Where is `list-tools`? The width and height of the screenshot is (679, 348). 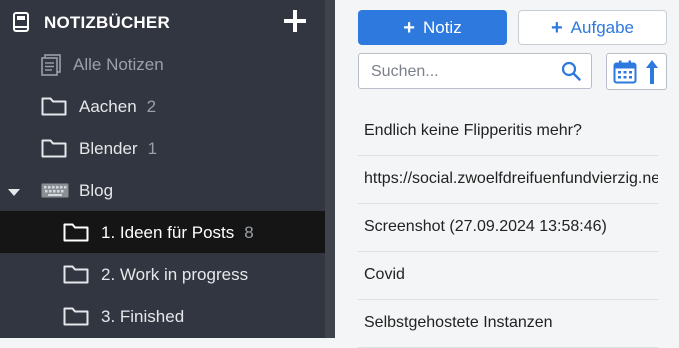 list-tools is located at coordinates (636, 71).